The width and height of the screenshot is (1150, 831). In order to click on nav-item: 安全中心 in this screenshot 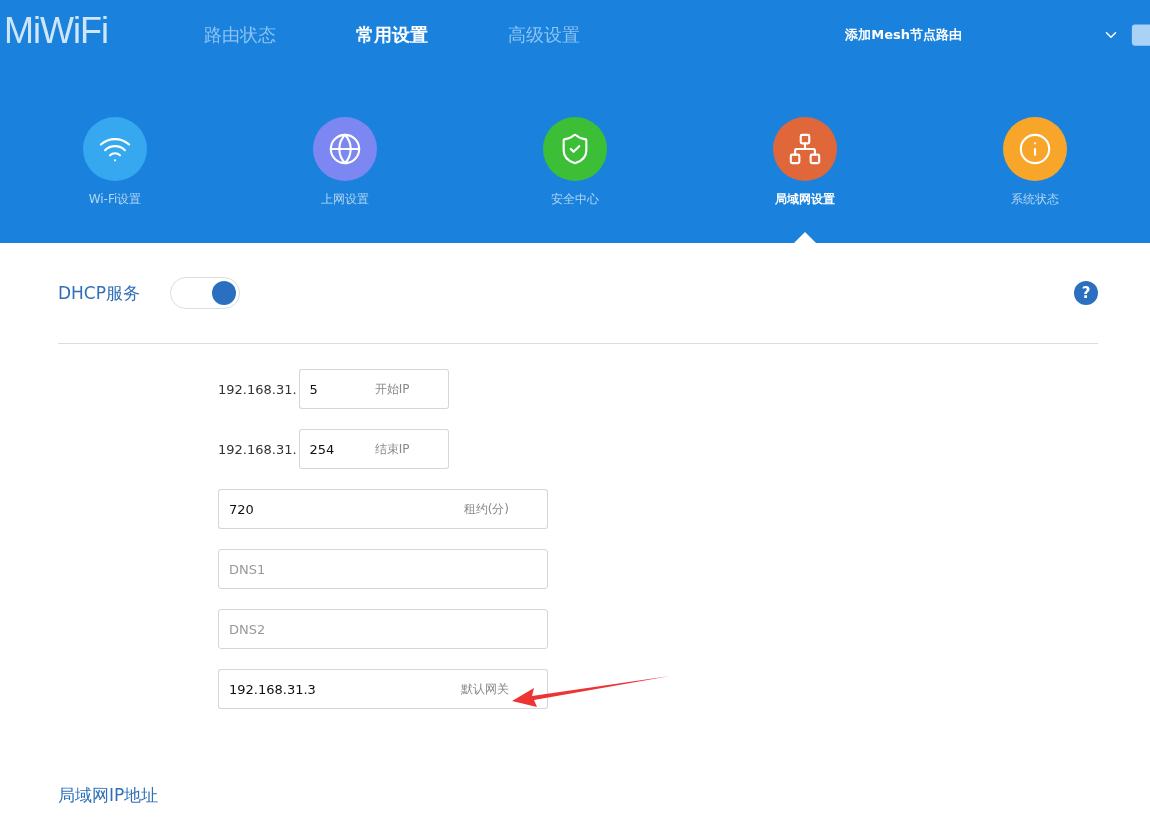, I will do `click(575, 180)`.